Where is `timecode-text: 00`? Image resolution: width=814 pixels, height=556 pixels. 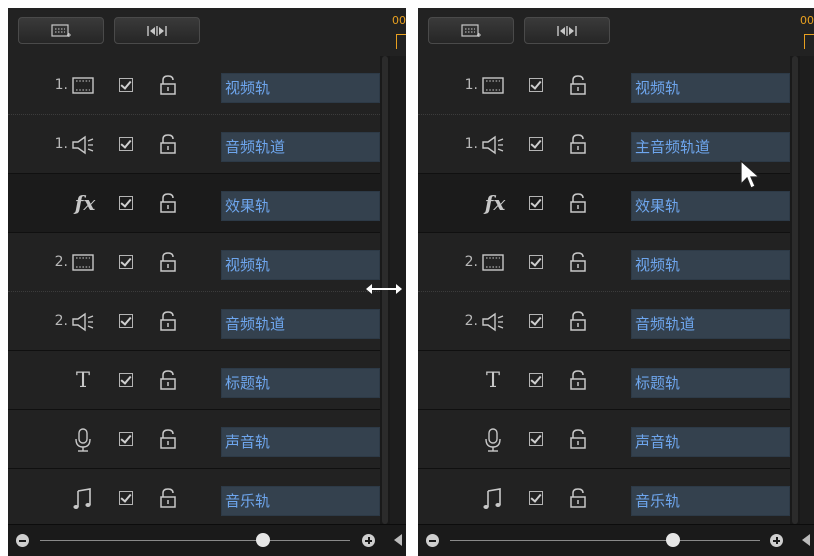 timecode-text: 00 is located at coordinates (399, 20).